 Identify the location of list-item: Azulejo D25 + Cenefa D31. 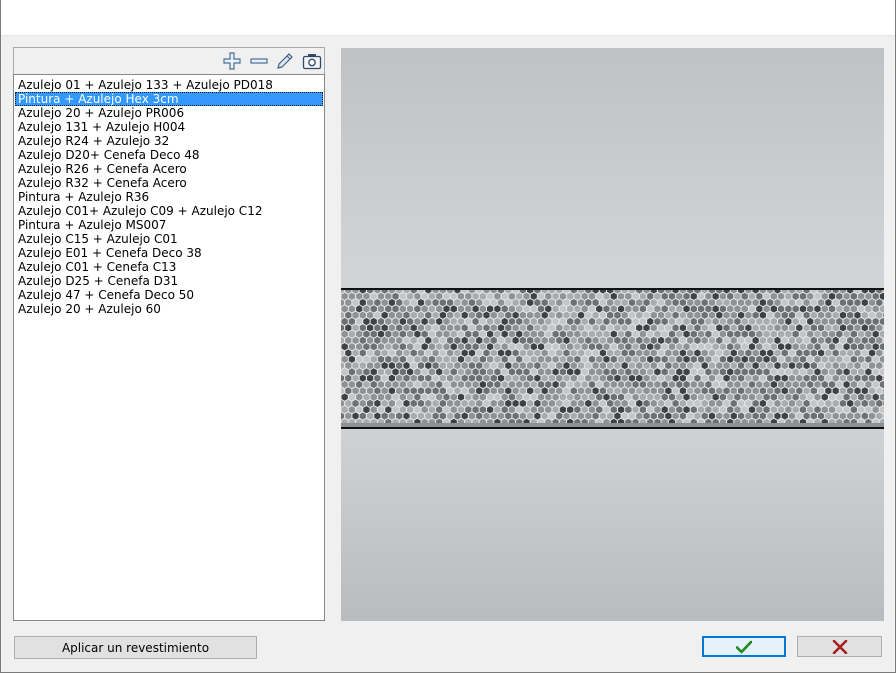
(169, 281).